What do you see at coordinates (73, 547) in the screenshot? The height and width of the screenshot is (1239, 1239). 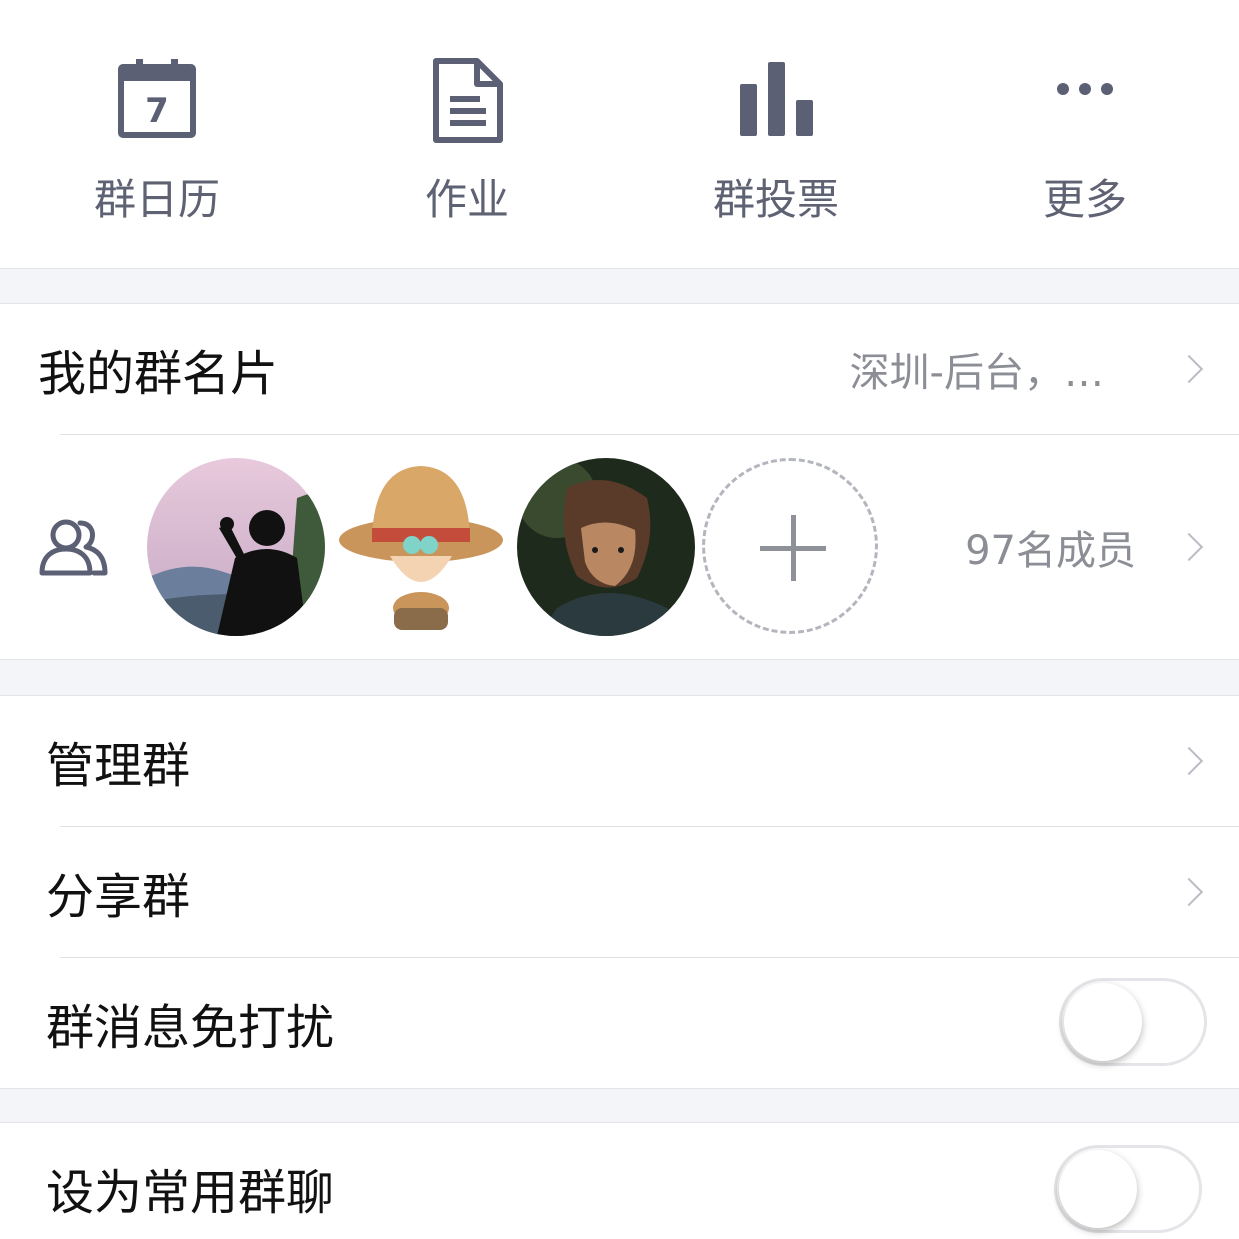 I see `members-icon` at bounding box center [73, 547].